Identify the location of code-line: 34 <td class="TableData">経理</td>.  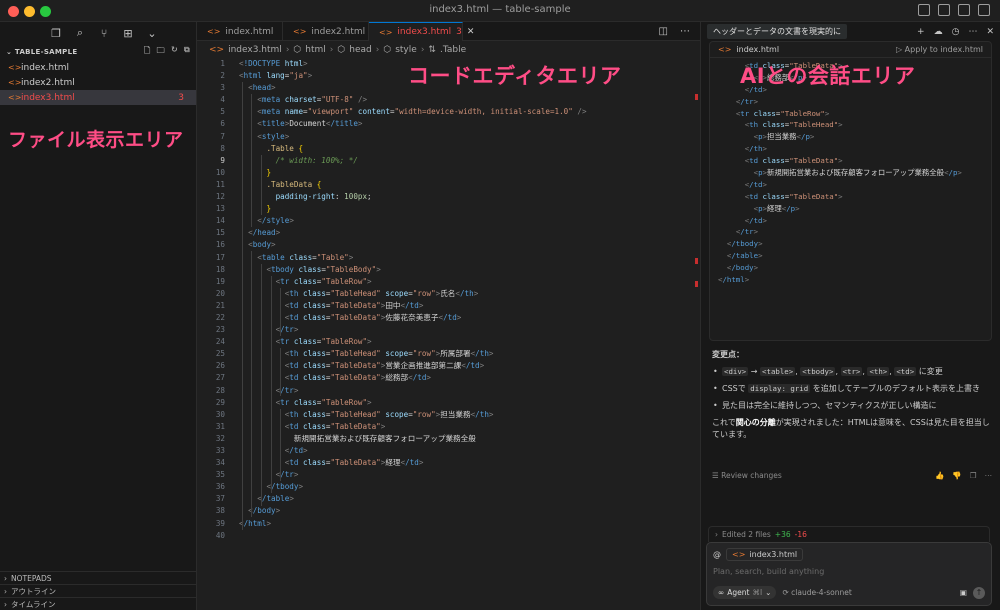
(448, 463).